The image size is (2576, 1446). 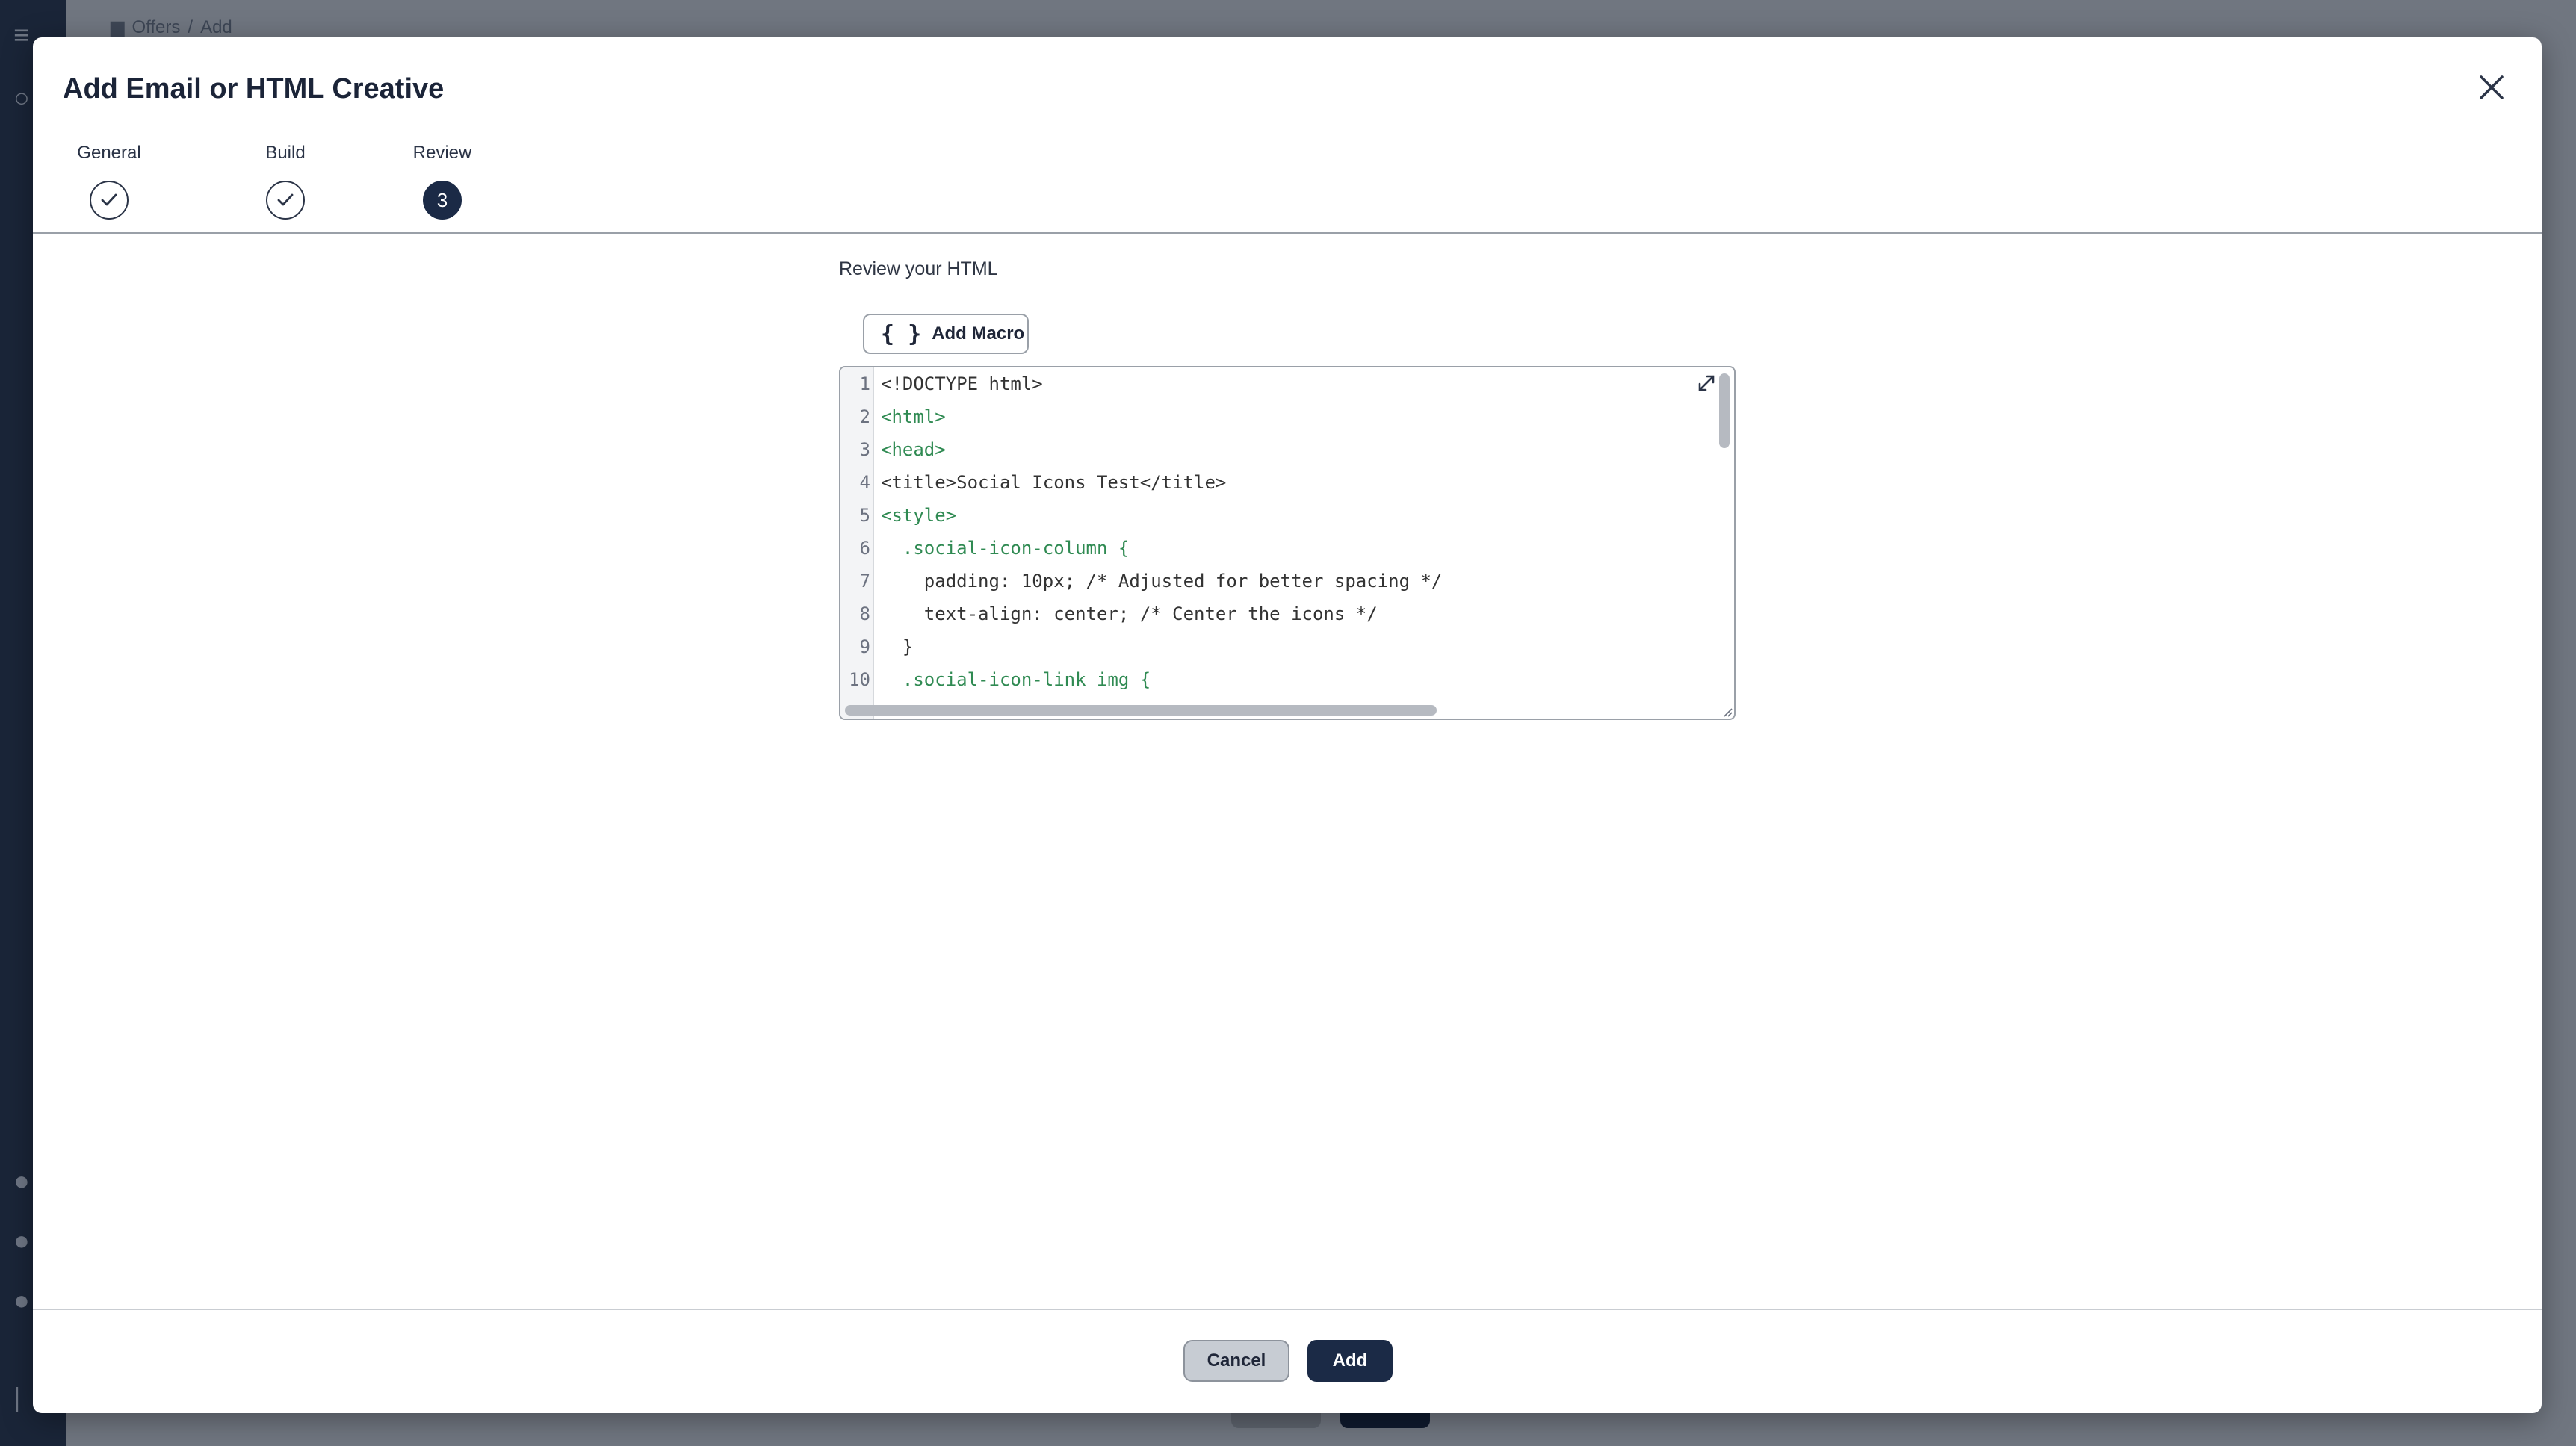 What do you see at coordinates (216, 26) in the screenshot?
I see `breadcrumb-add: Add` at bounding box center [216, 26].